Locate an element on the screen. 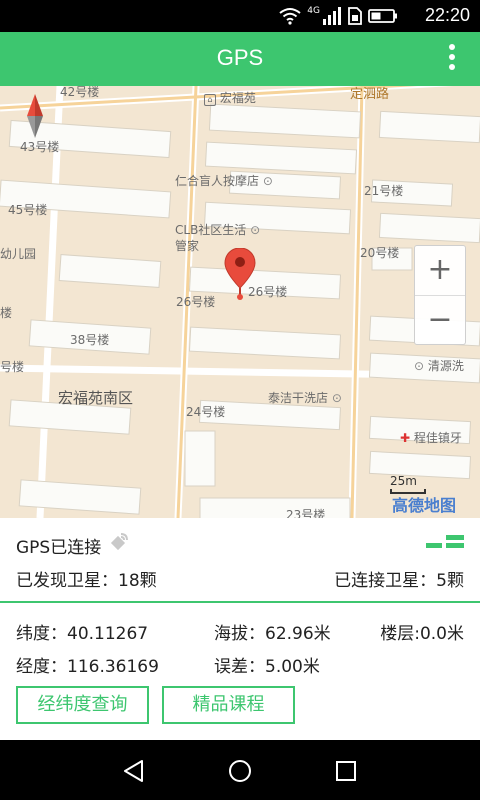  list-view-icon is located at coordinates (445, 542).